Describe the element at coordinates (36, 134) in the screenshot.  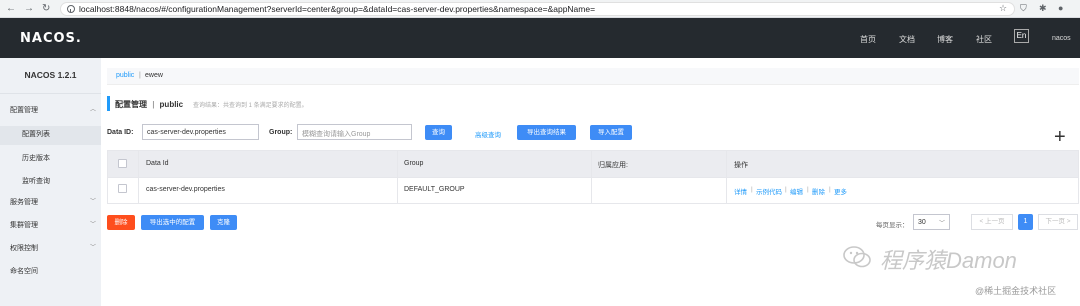
I see `sidebar-item-config-list: 配置列表` at that location.